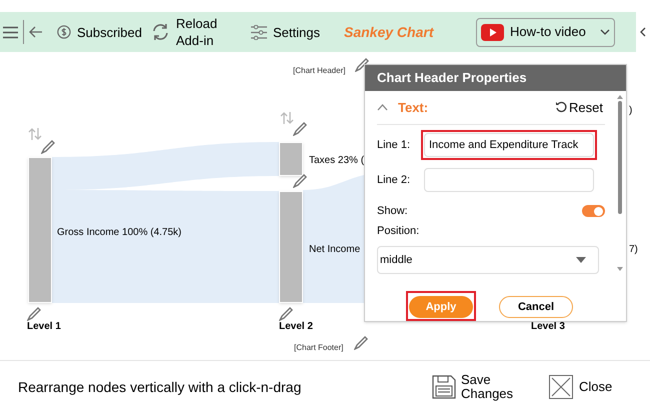 The width and height of the screenshot is (650, 413). Describe the element at coordinates (633, 250) in the screenshot. I see `node-label: 7)` at that location.